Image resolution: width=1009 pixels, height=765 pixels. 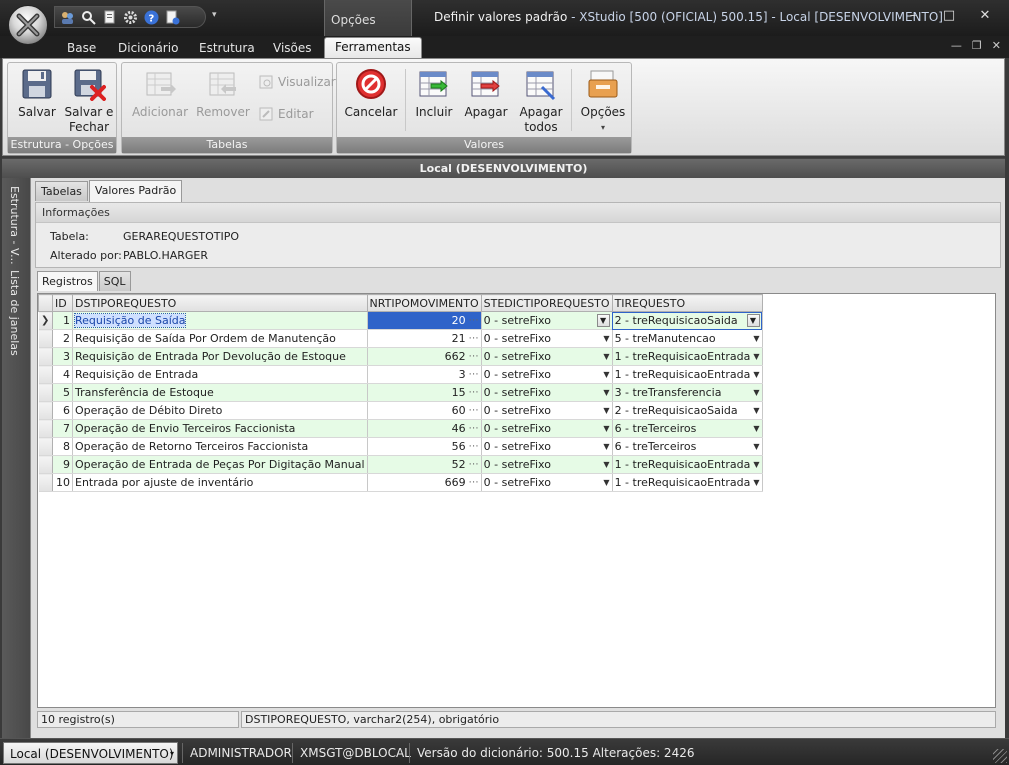 What do you see at coordinates (297, 82) in the screenshot?
I see `view-button: Visualizar` at bounding box center [297, 82].